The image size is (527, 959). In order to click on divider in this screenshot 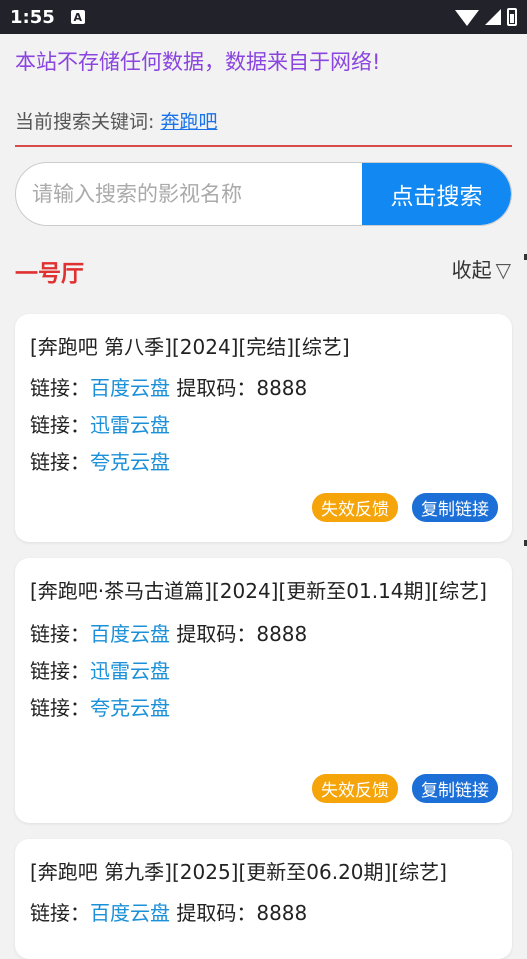, I will do `click(263, 146)`.